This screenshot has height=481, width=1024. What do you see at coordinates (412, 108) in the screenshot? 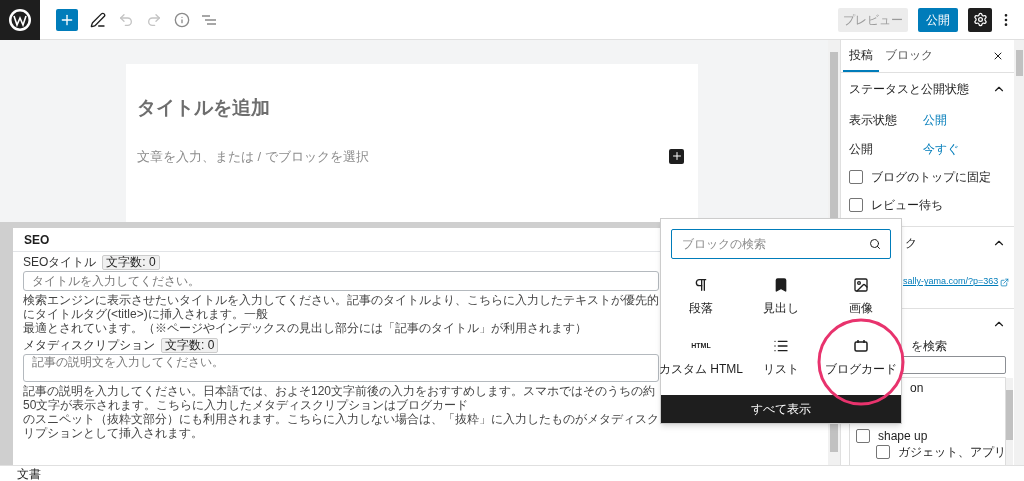
I see `title-field: タイトルを追加` at bounding box center [412, 108].